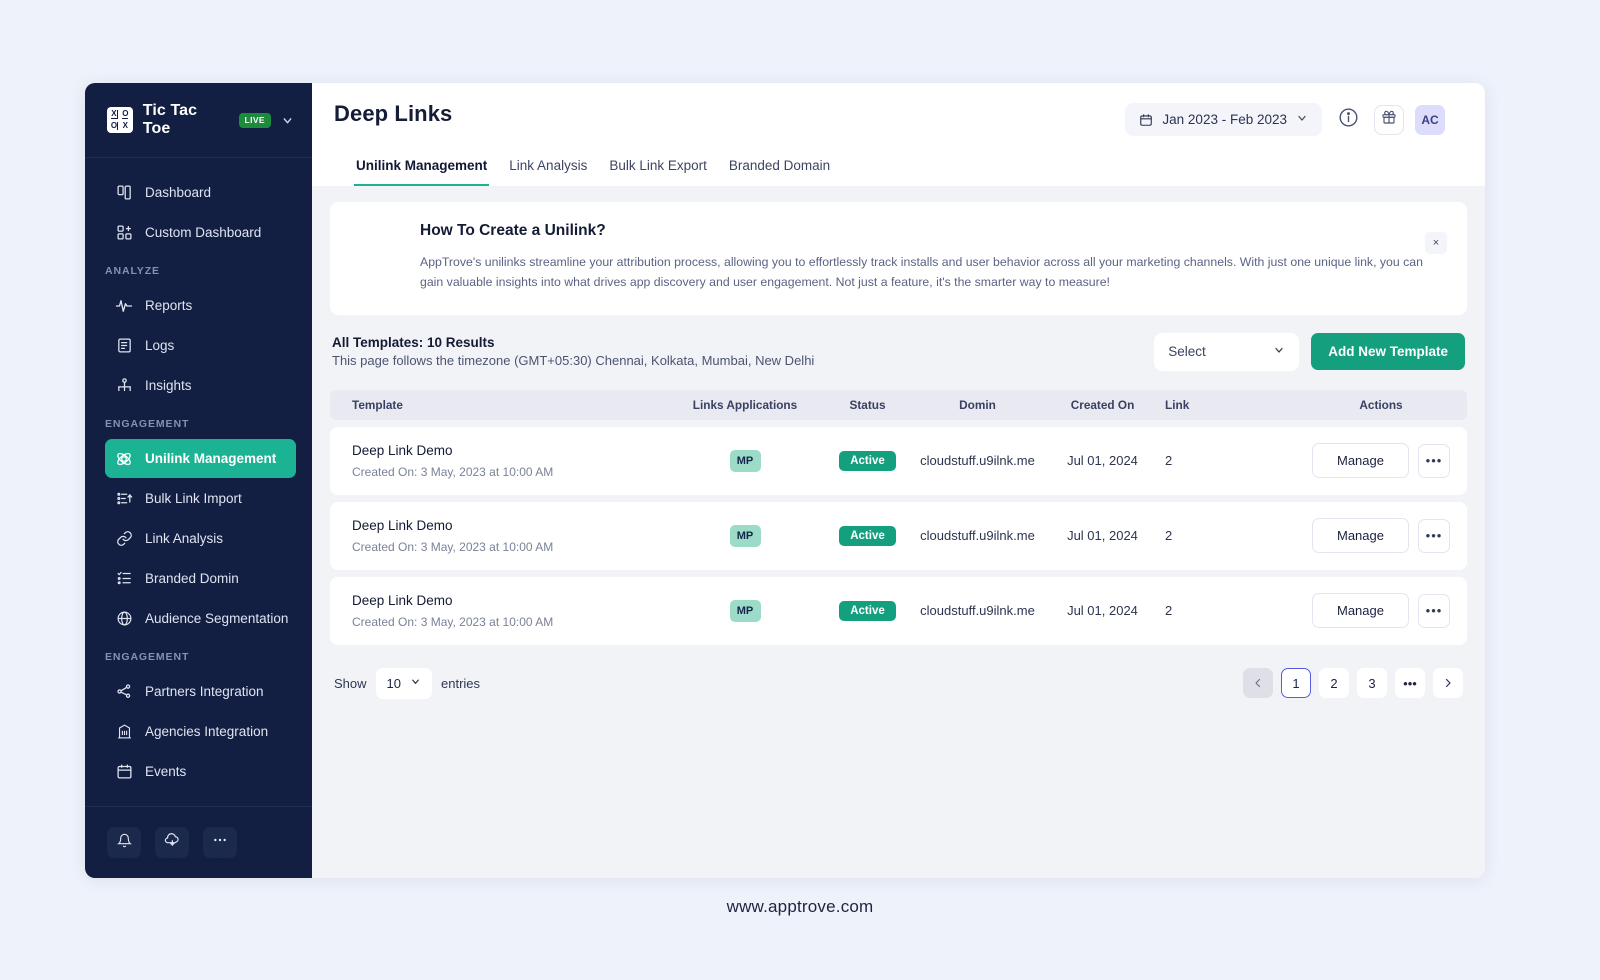  I want to click on info-button, so click(1348, 120).